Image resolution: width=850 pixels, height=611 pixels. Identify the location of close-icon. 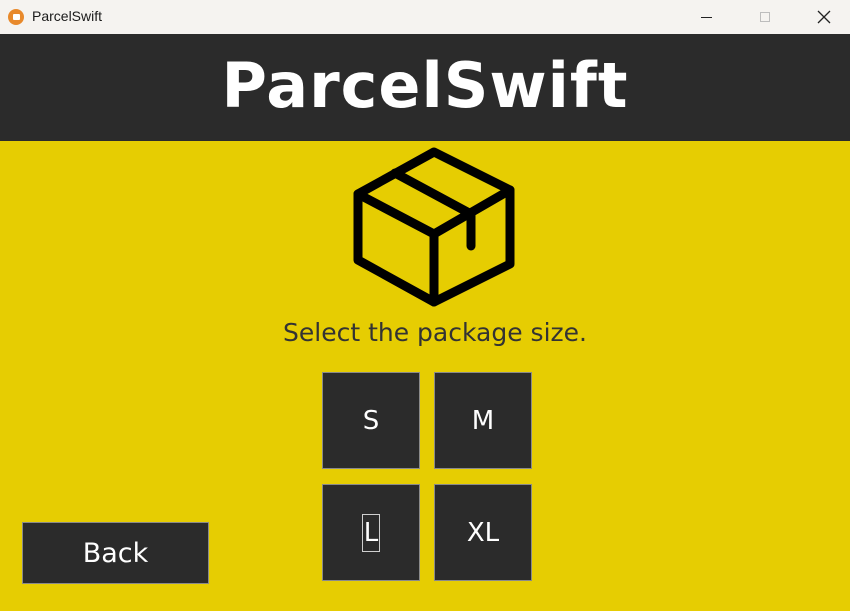
(824, 17).